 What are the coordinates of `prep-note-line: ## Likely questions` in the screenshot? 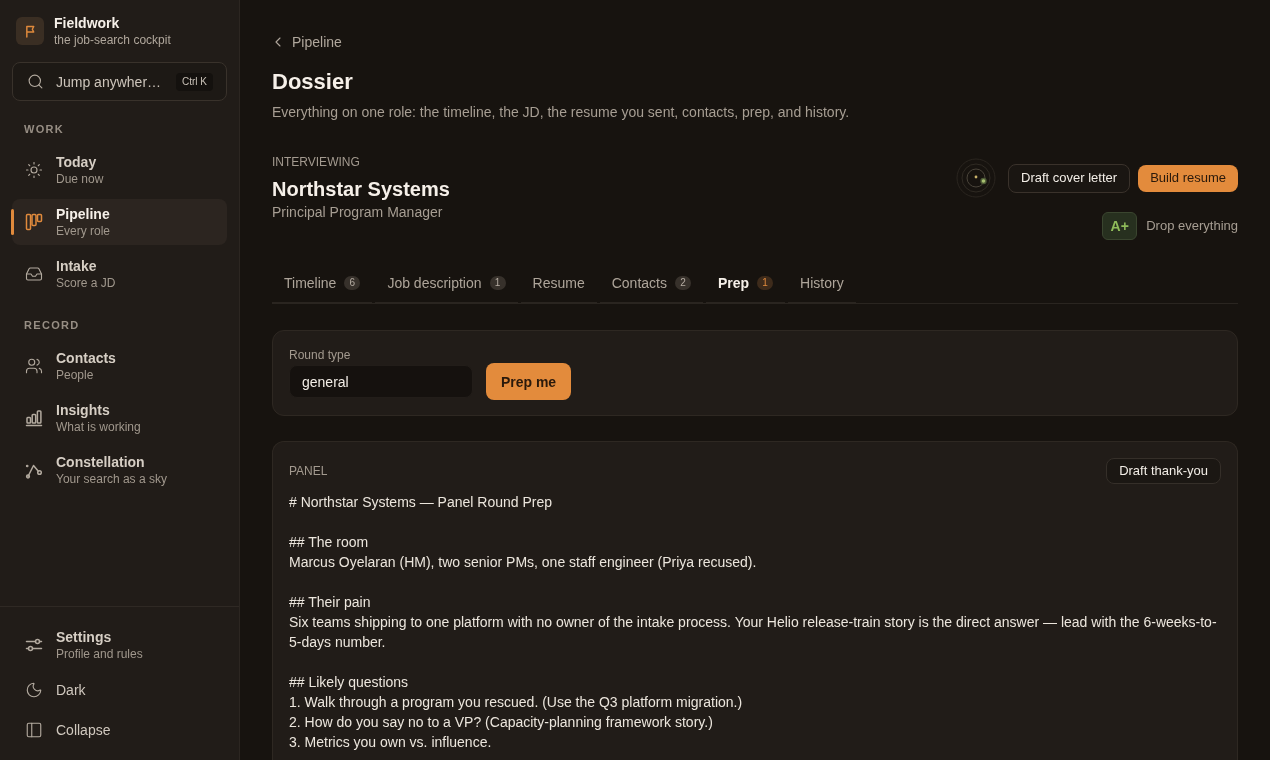 It's located at (349, 682).